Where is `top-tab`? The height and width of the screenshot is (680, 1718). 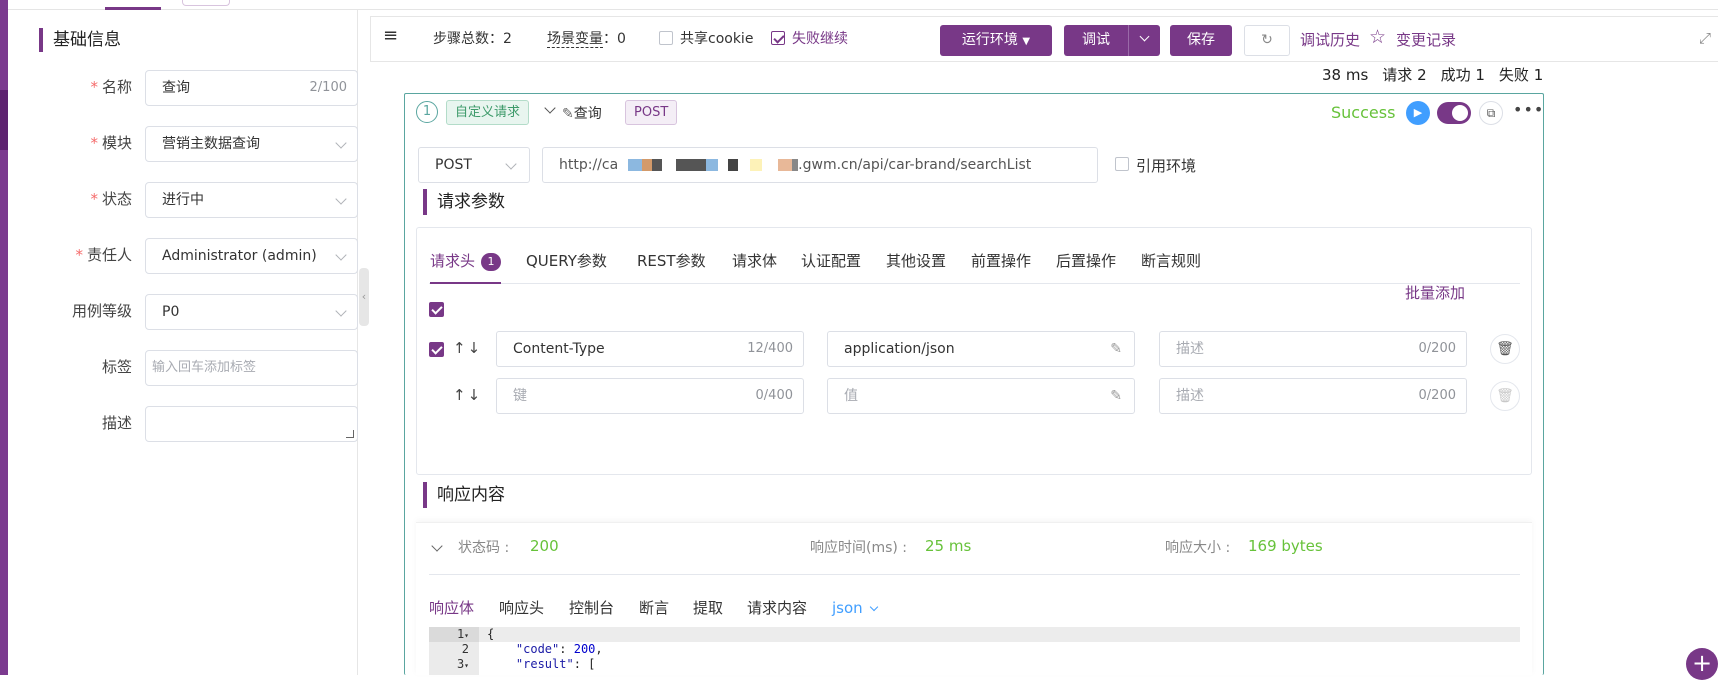 top-tab is located at coordinates (206, 3).